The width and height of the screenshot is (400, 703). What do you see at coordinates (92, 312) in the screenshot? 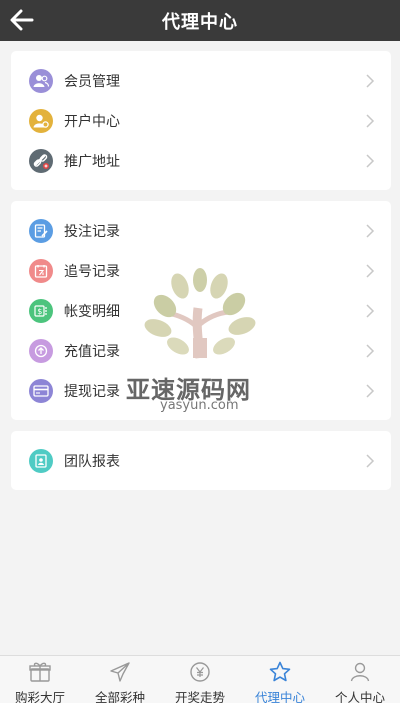
I see `menu-item-label: 帐变明细` at bounding box center [92, 312].